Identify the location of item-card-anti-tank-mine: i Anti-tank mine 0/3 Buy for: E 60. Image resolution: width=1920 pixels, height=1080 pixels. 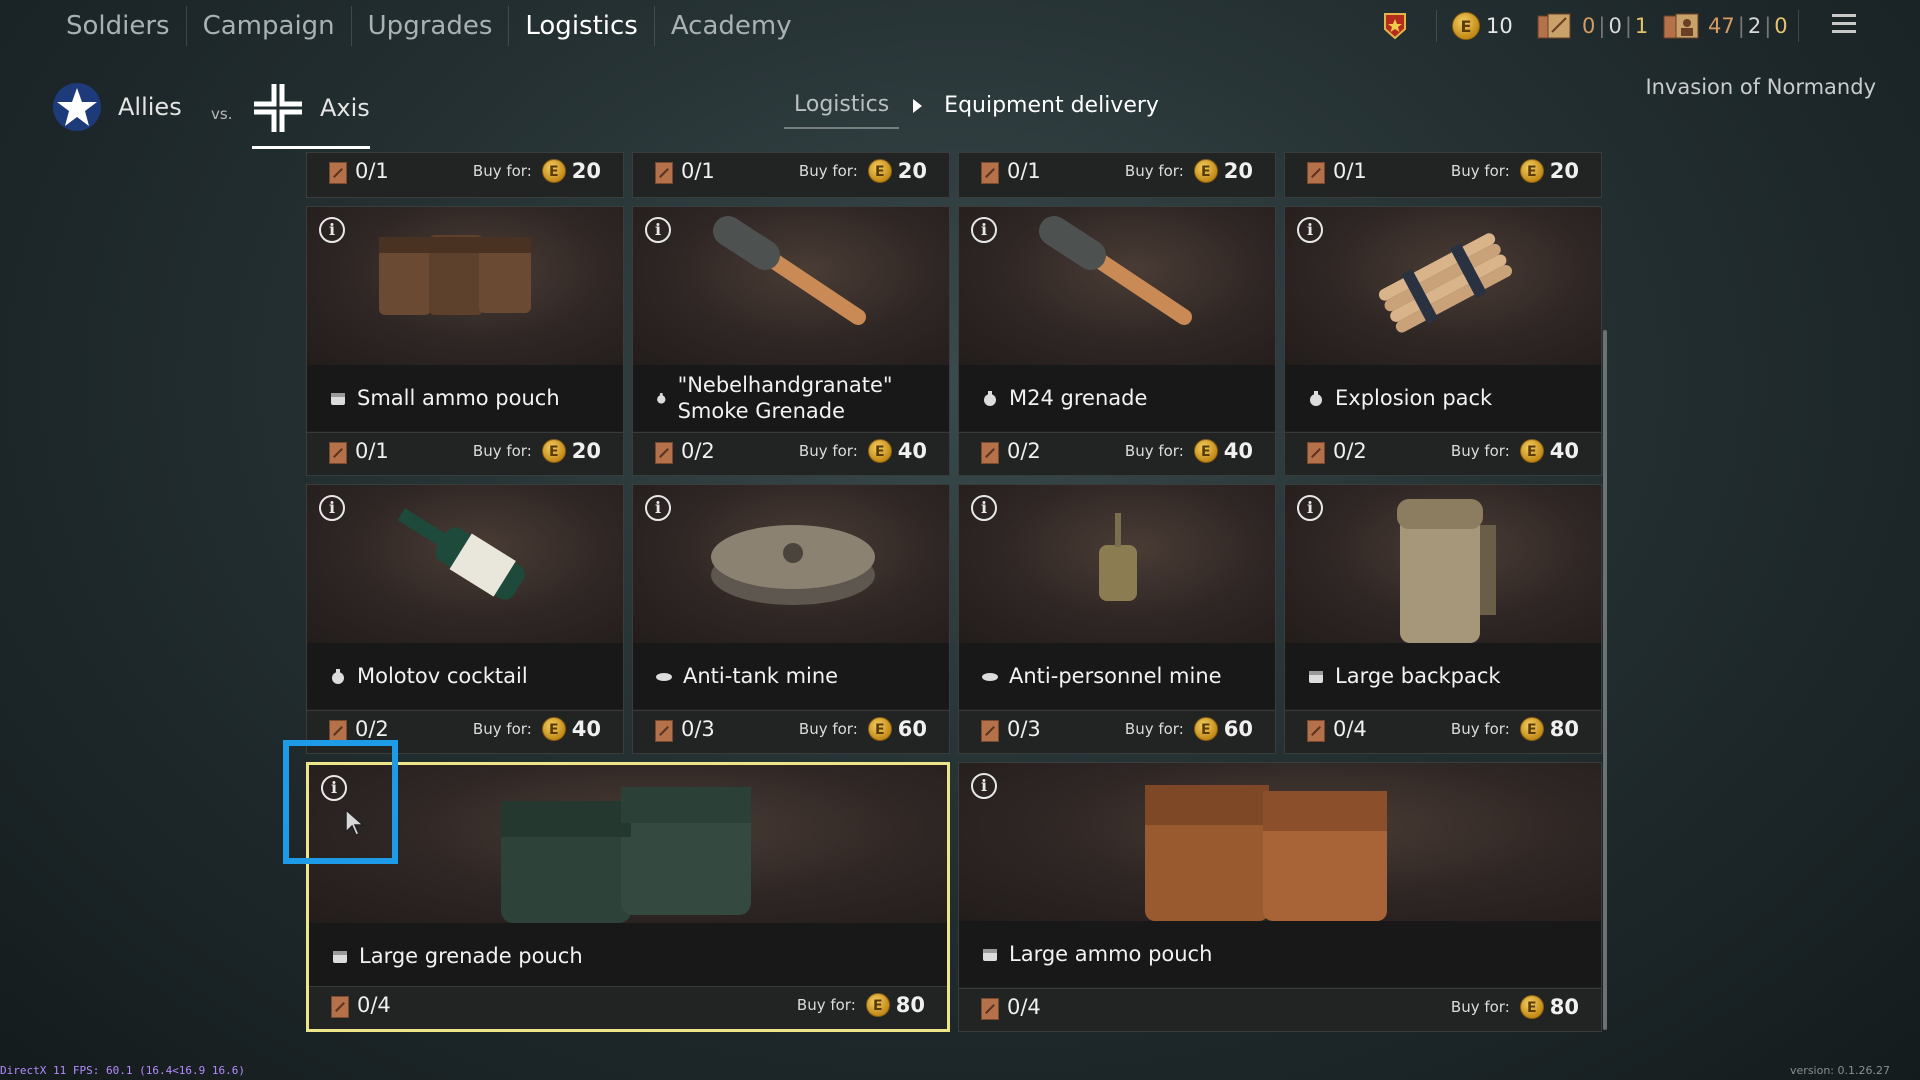
(791, 619).